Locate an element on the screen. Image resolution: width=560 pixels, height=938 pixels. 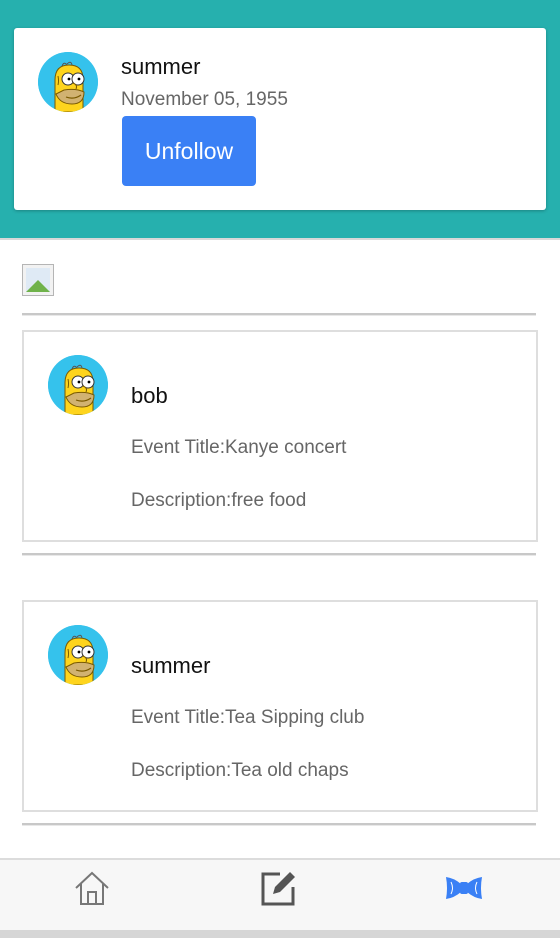
unfollow-button: Unfollow is located at coordinates (189, 151).